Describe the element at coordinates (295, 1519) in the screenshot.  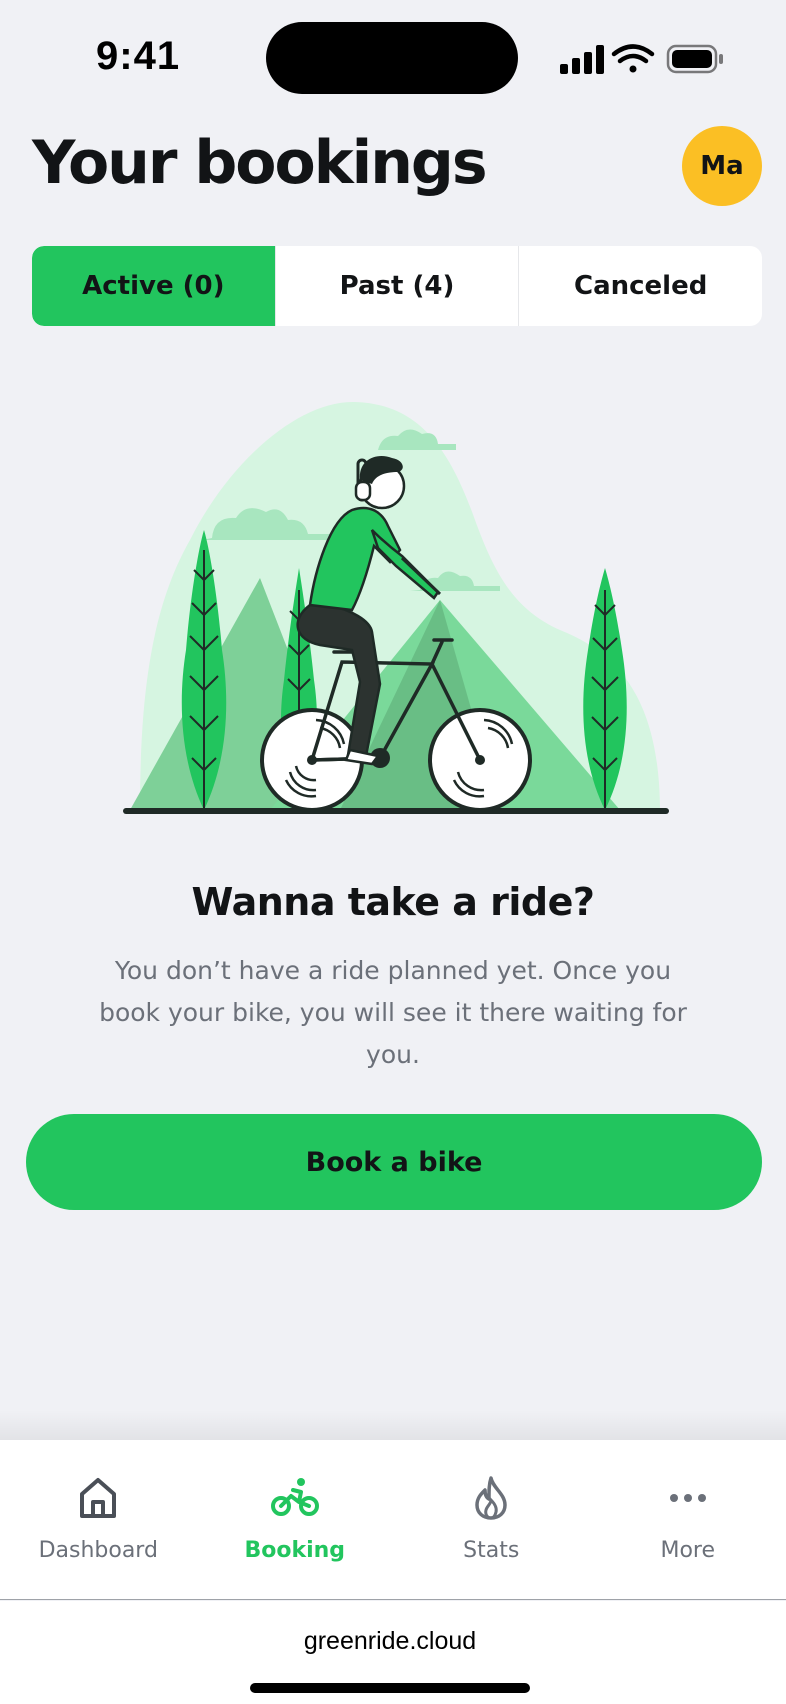
I see `nav-item-booking: Booking` at that location.